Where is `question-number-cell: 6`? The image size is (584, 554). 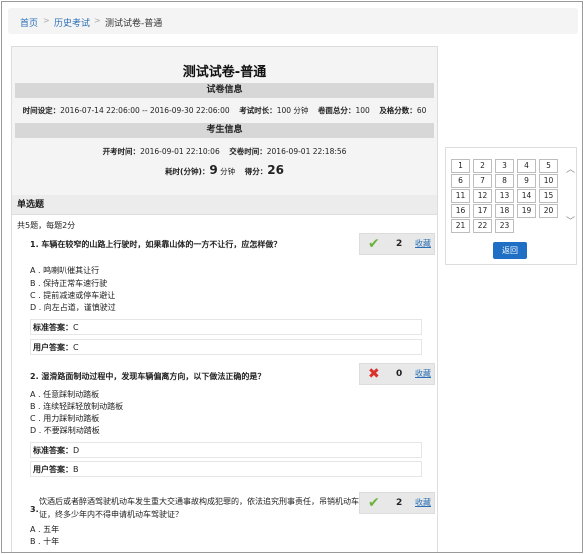 question-number-cell: 6 is located at coordinates (460, 181).